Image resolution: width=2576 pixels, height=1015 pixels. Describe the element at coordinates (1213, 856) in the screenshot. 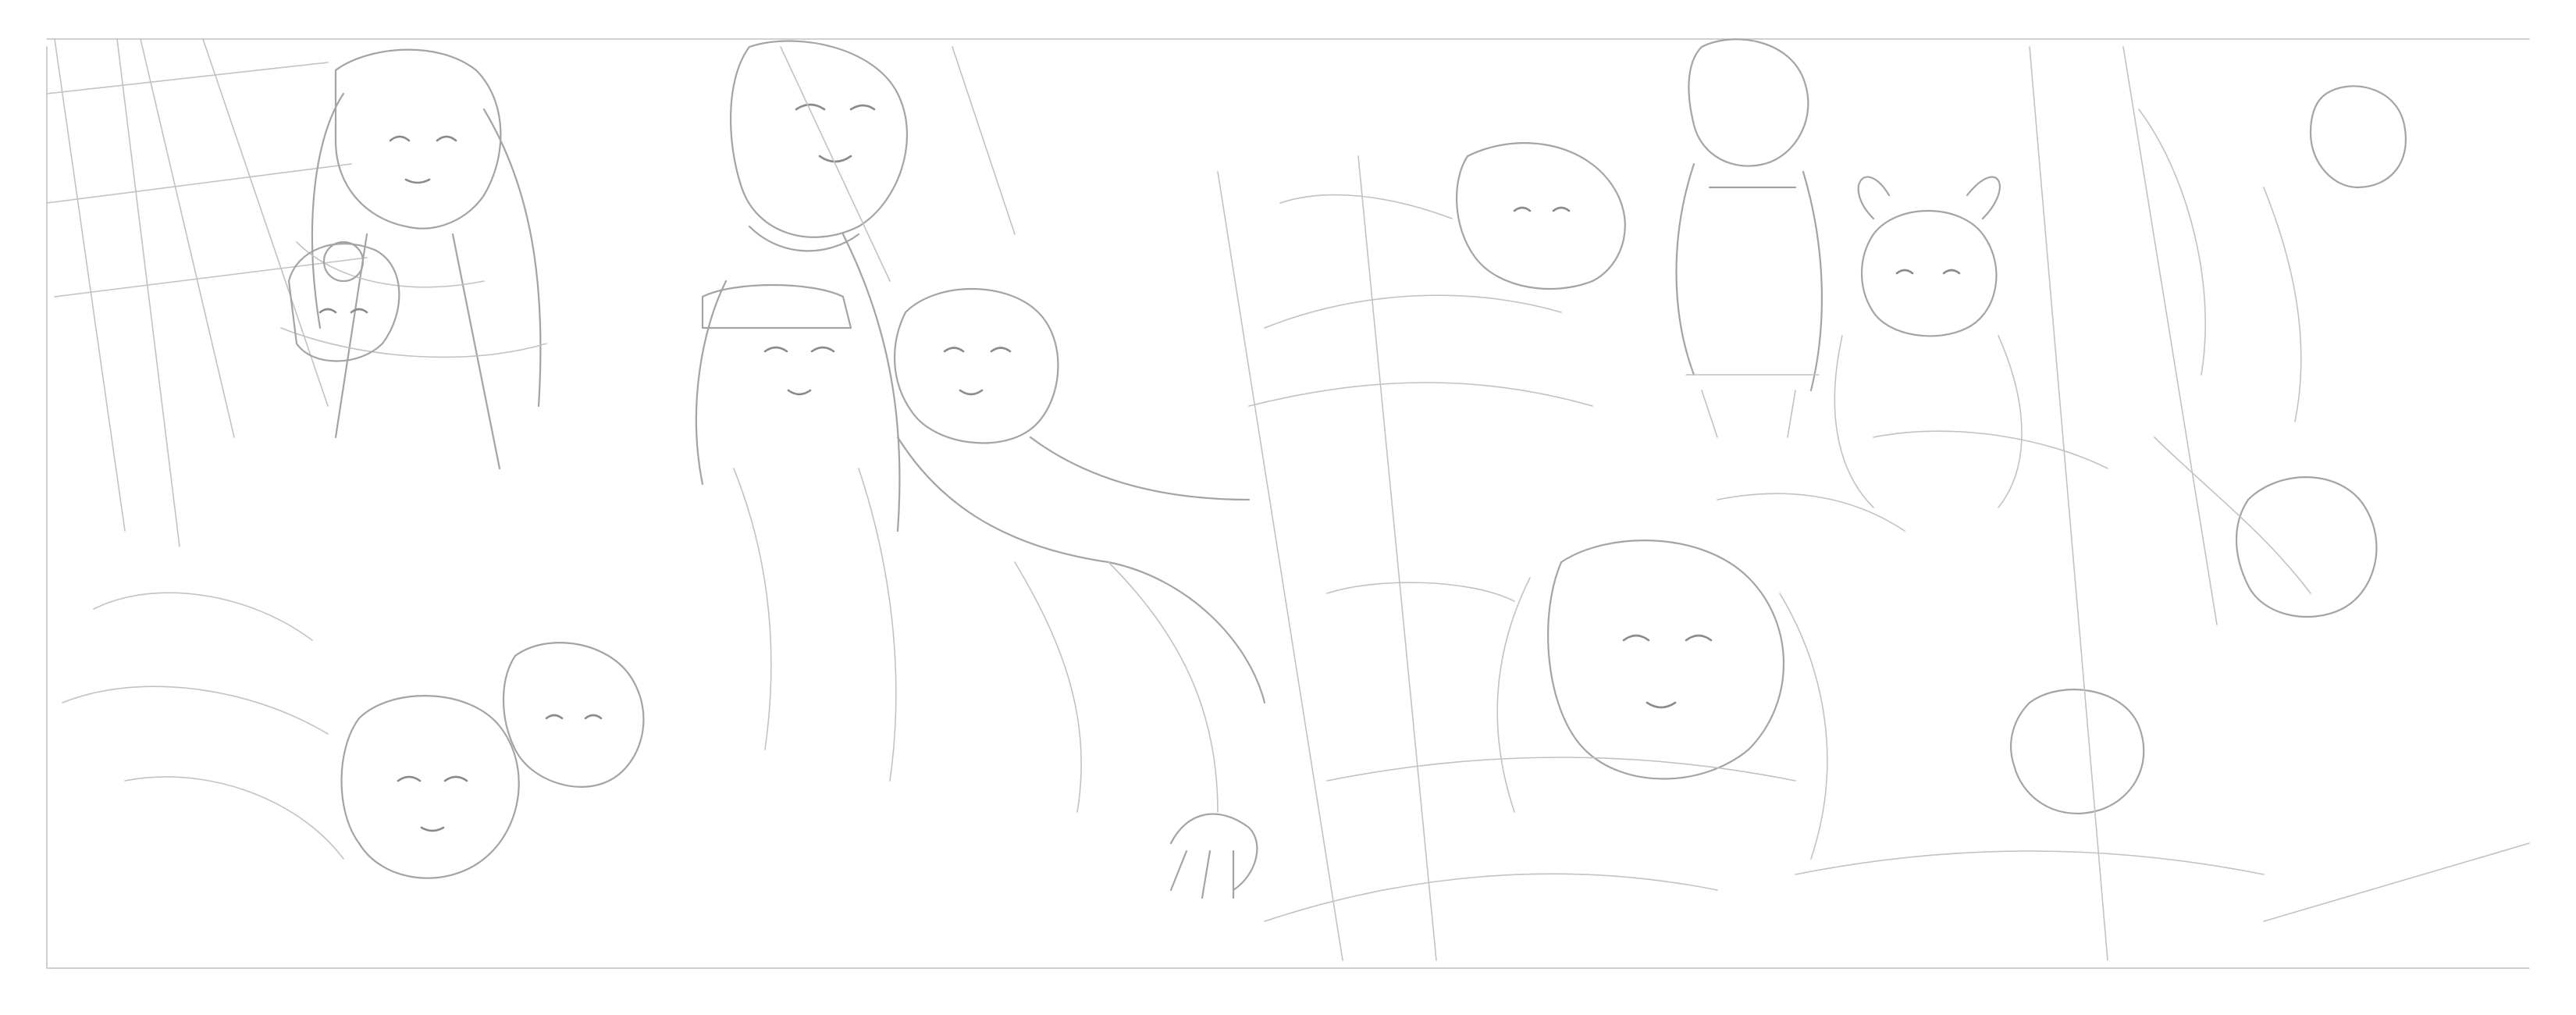

I see `bottom-center-hand` at that location.